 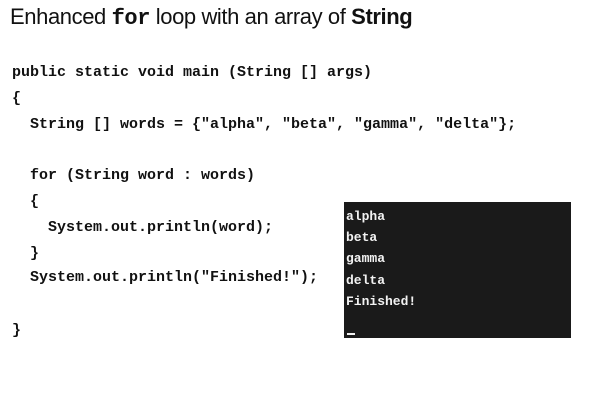 I want to click on console-line-delta: delta, so click(x=366, y=280).